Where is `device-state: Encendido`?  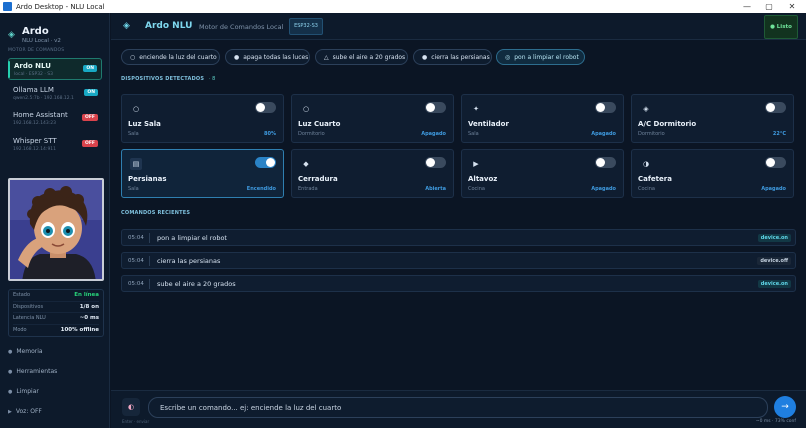 device-state: Encendido is located at coordinates (261, 189).